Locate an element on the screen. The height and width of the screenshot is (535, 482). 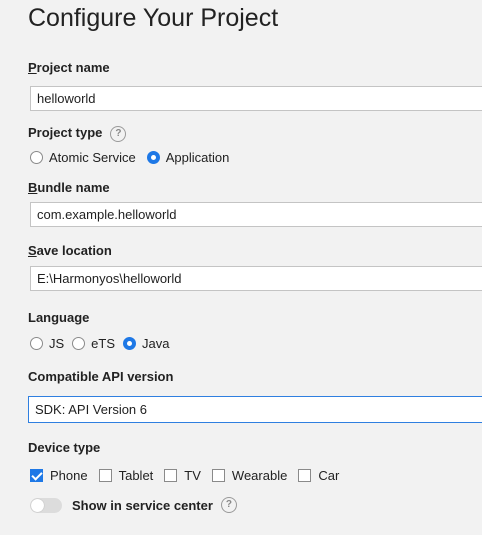
service-center-row: Show in service center ? is located at coordinates (133, 505).